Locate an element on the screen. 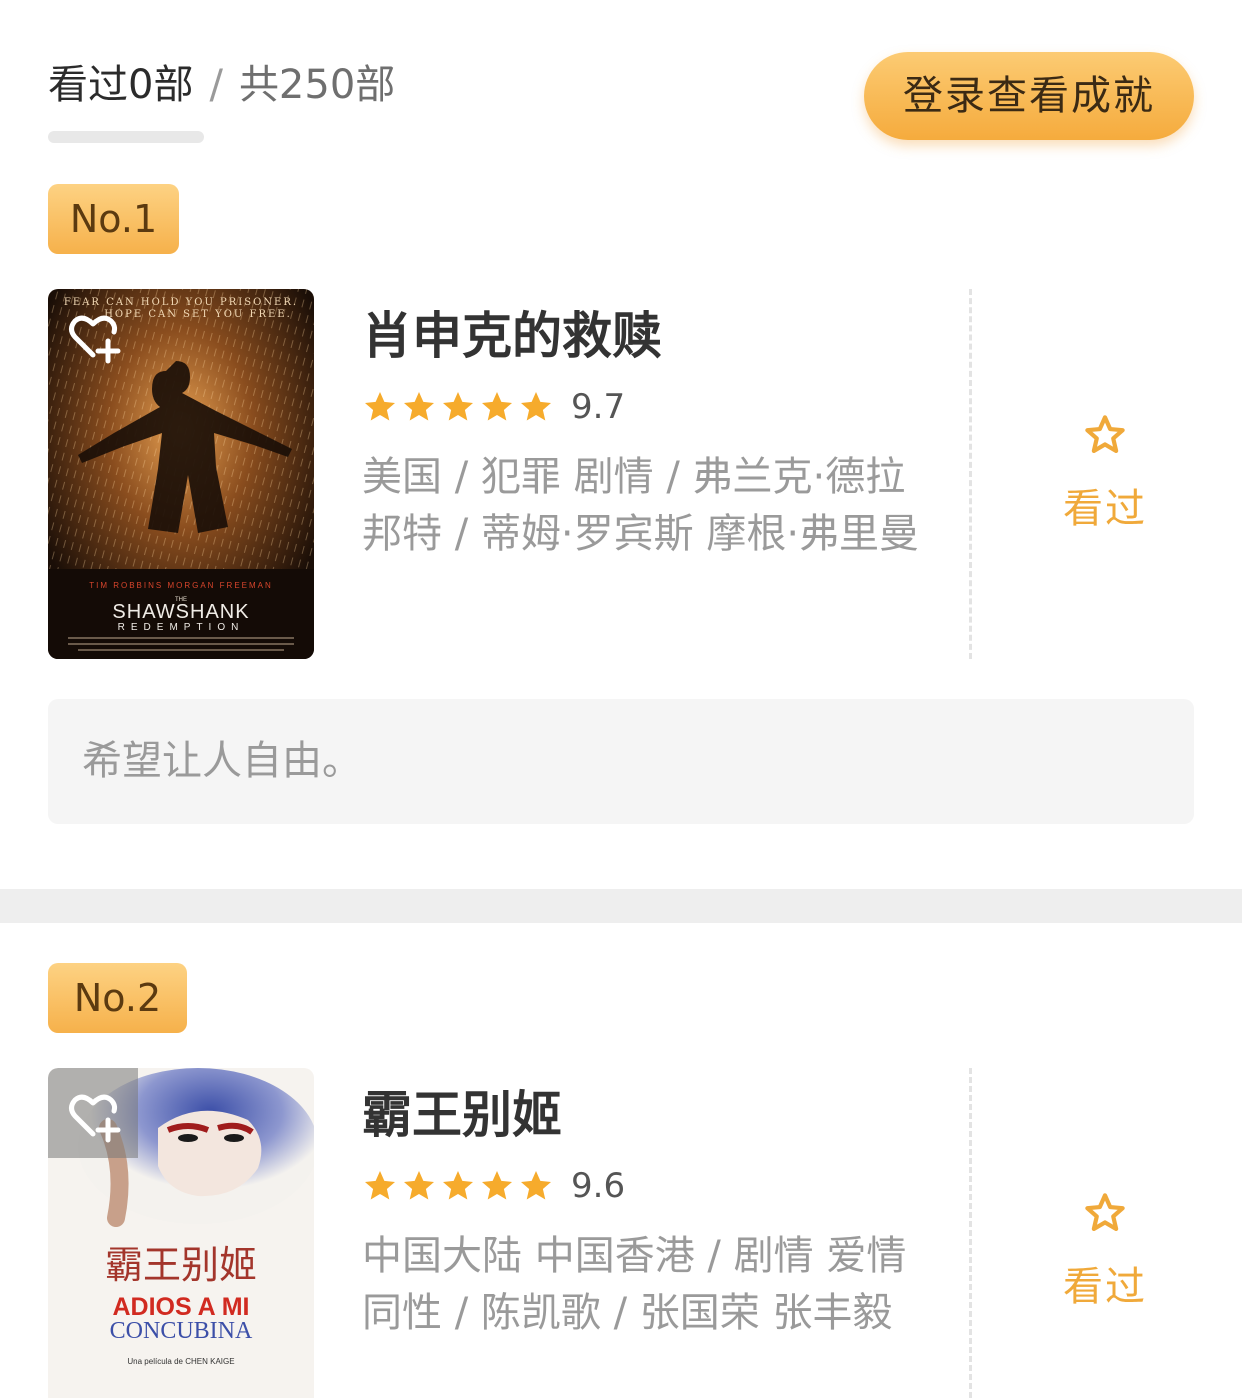 The image size is (1242, 1398). poster-title-es-1: ADIOS A MI is located at coordinates (180, 1307).